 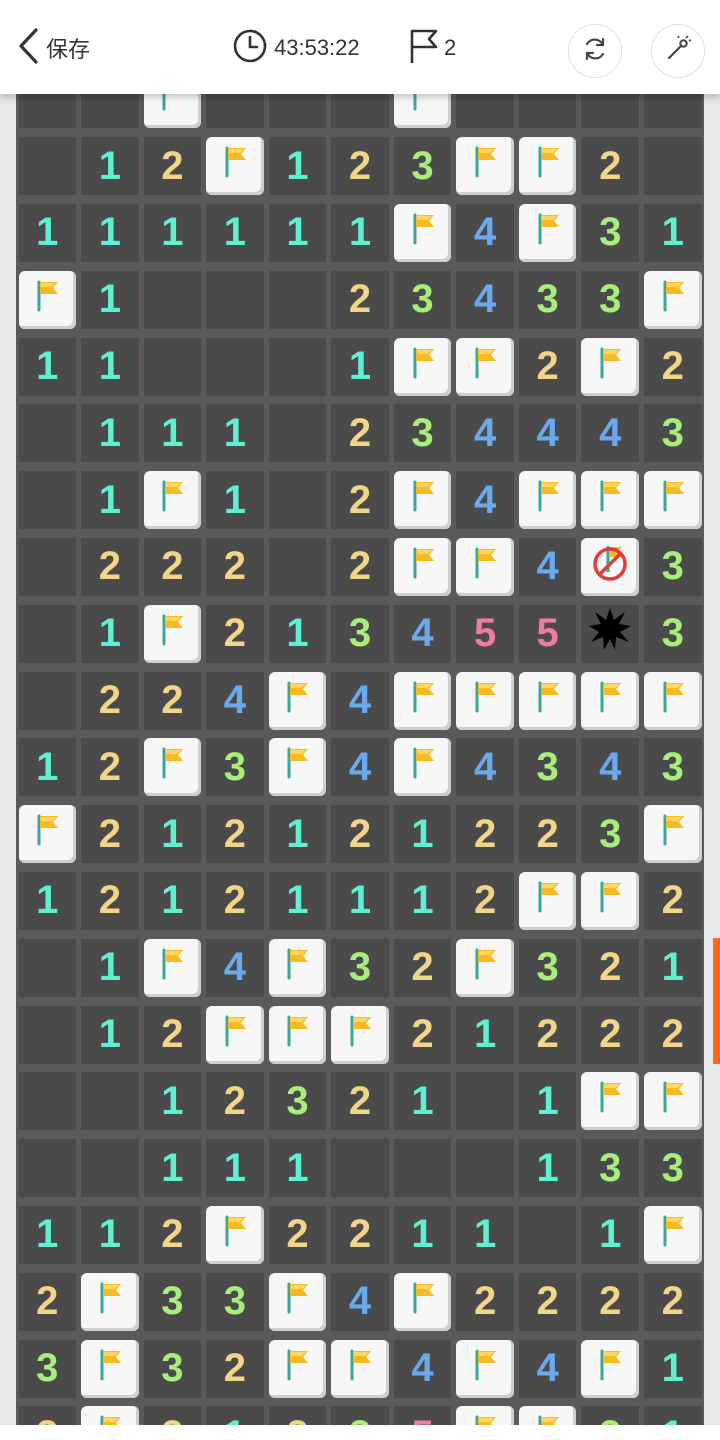 I want to click on scrollbar-thumb, so click(x=716, y=1001).